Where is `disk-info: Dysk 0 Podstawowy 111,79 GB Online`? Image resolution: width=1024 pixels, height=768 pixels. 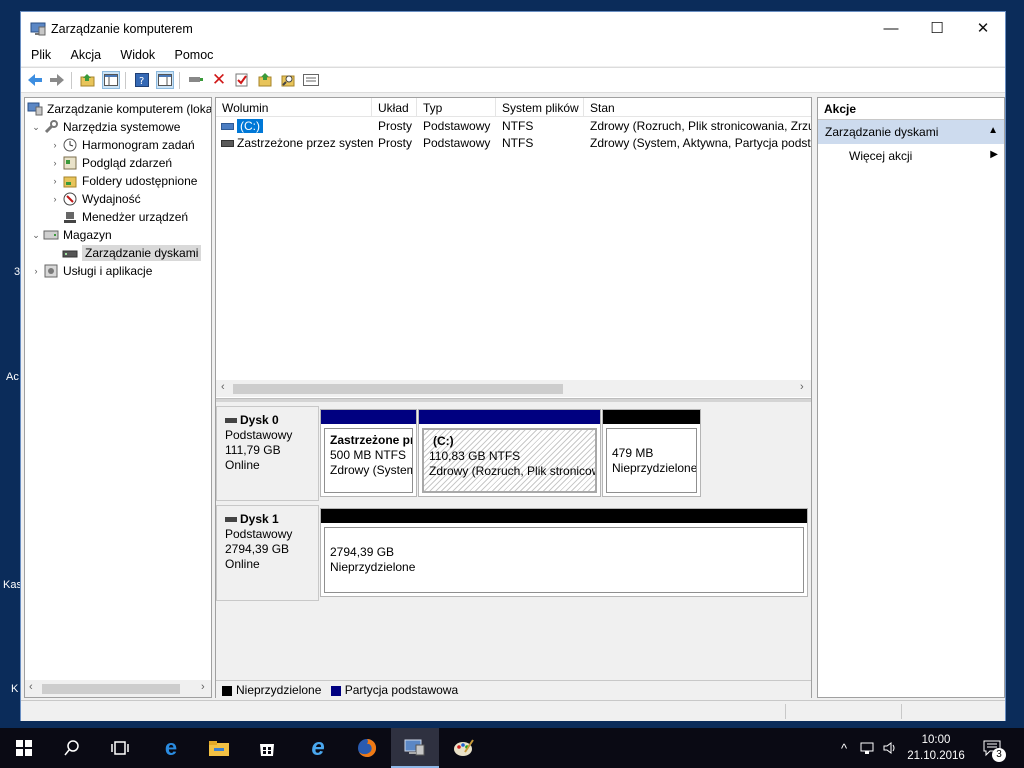
disk-info: Dysk 0 Podstawowy 111,79 GB Online is located at coordinates (267, 453).